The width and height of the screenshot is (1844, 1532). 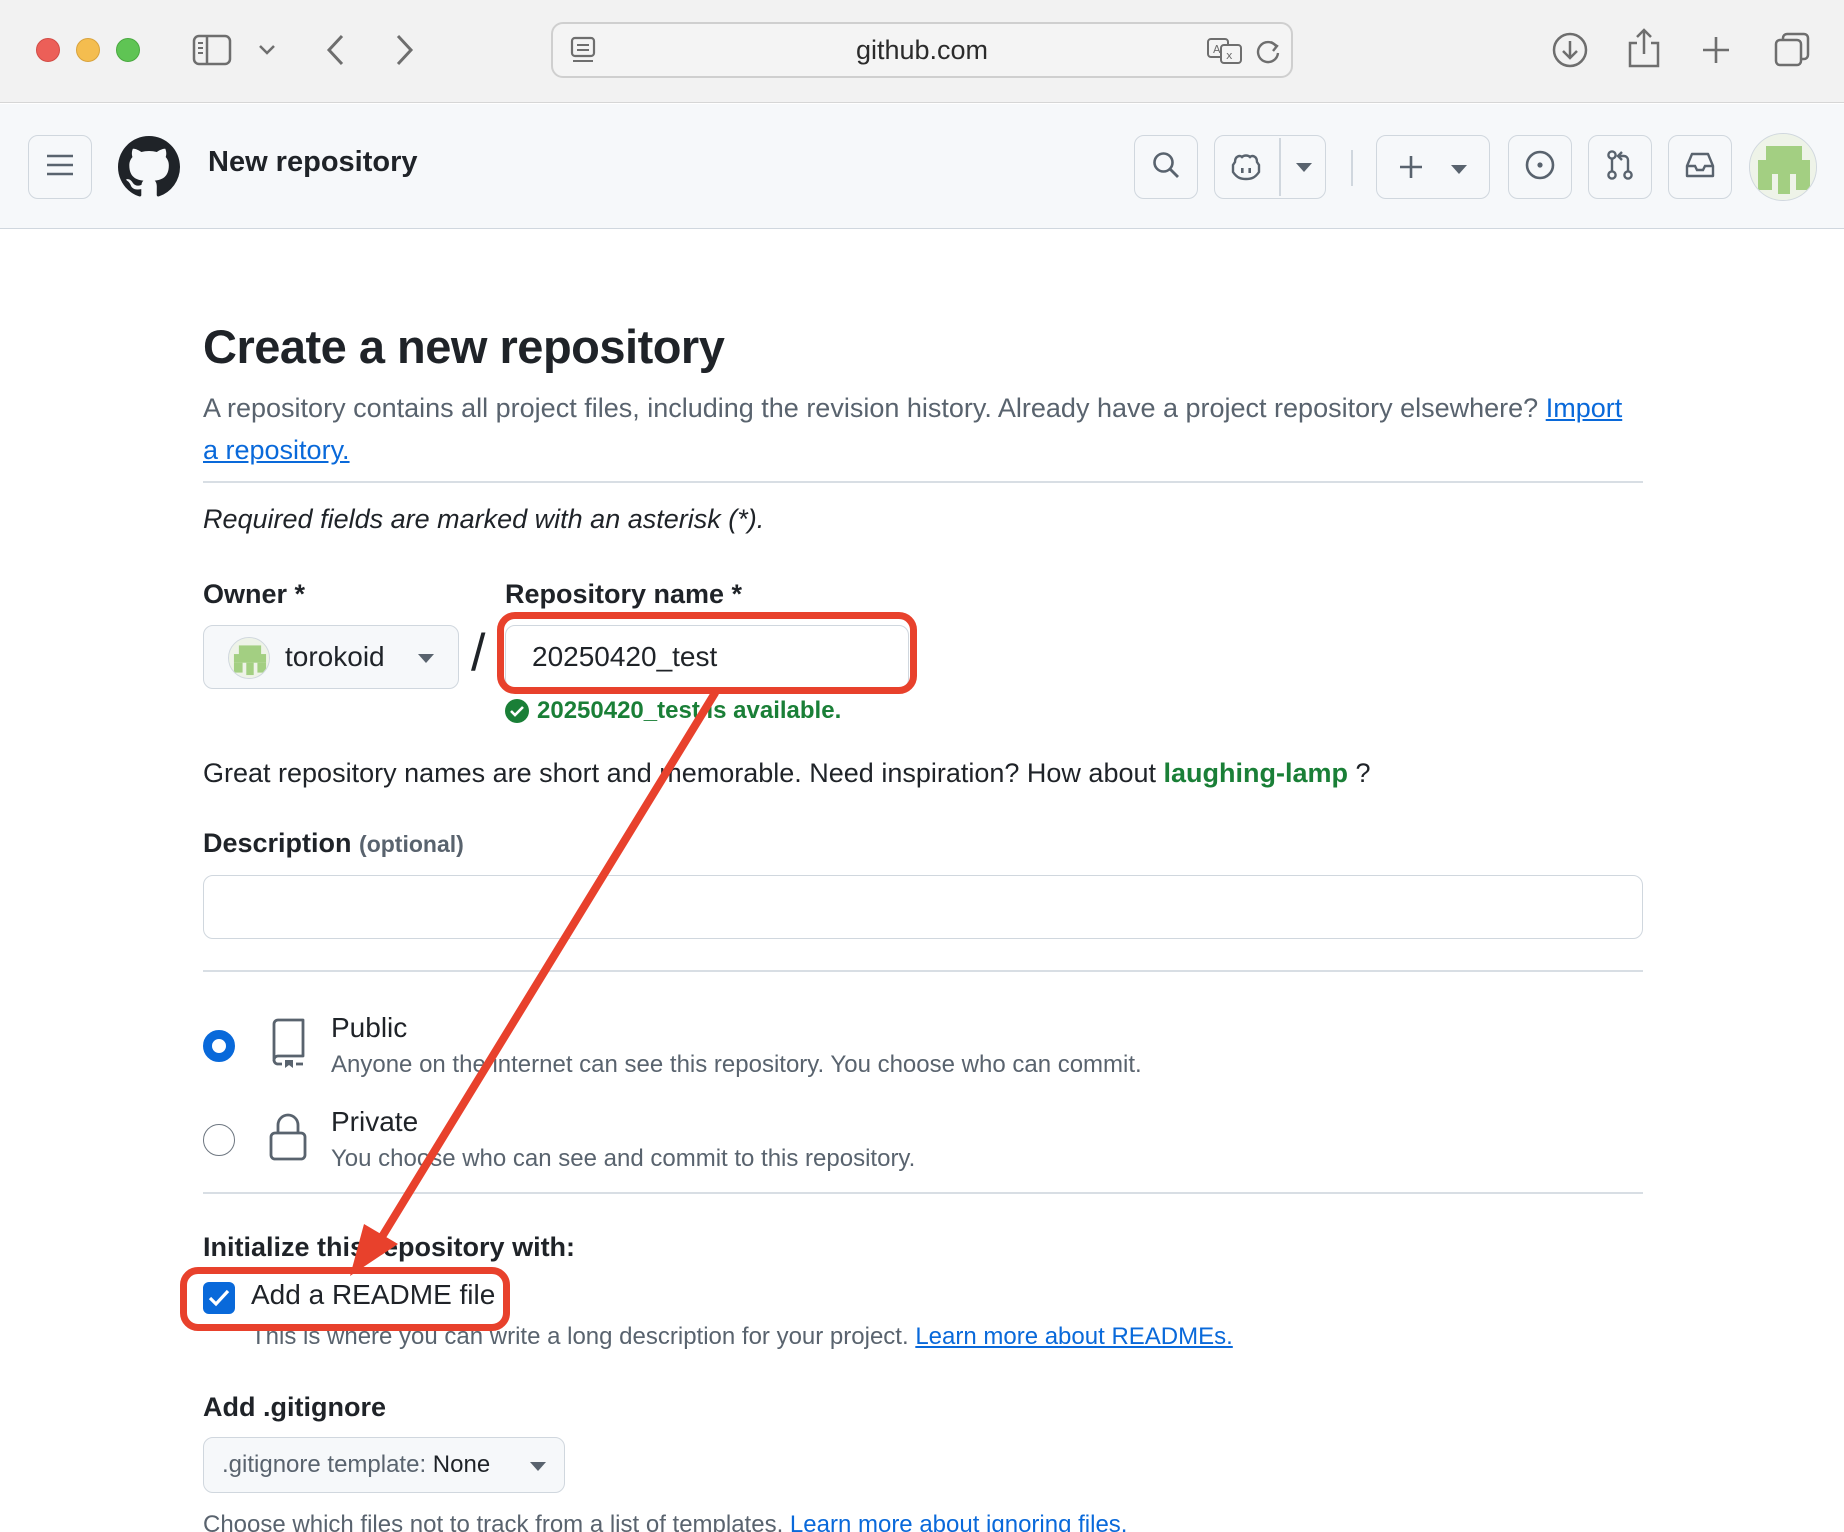 What do you see at coordinates (923, 907) in the screenshot?
I see `description-input` at bounding box center [923, 907].